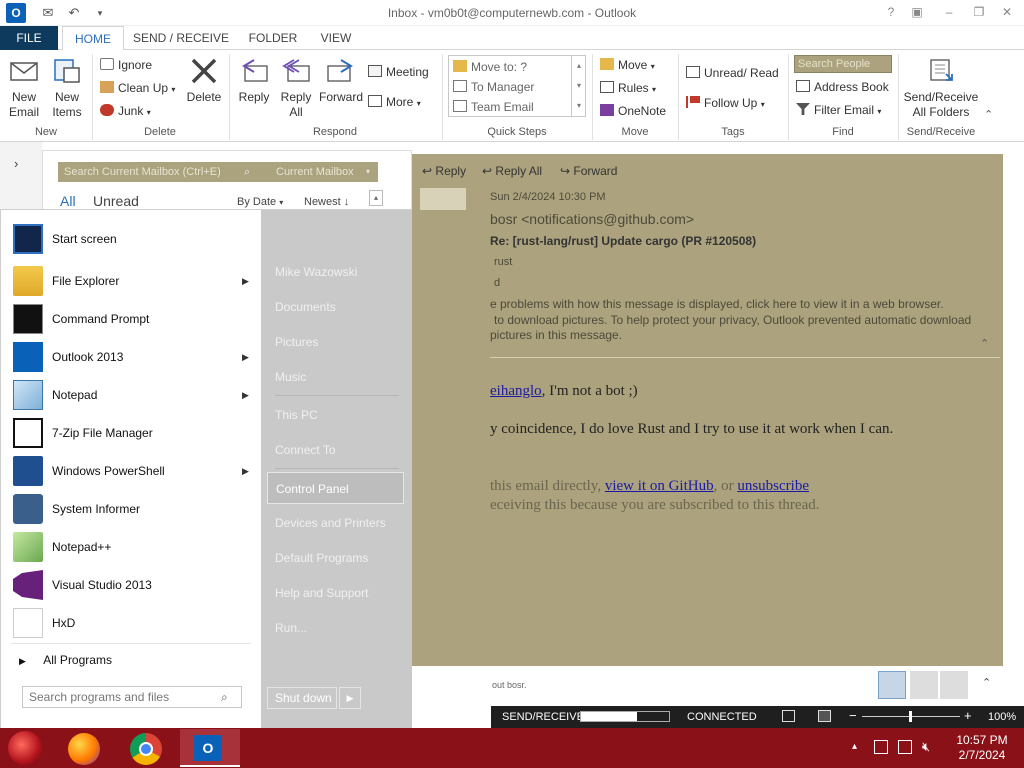 The image size is (1024, 768). Describe the element at coordinates (988, 114) in the screenshot. I see `collapse-ribbon-icon: ⌃` at that location.